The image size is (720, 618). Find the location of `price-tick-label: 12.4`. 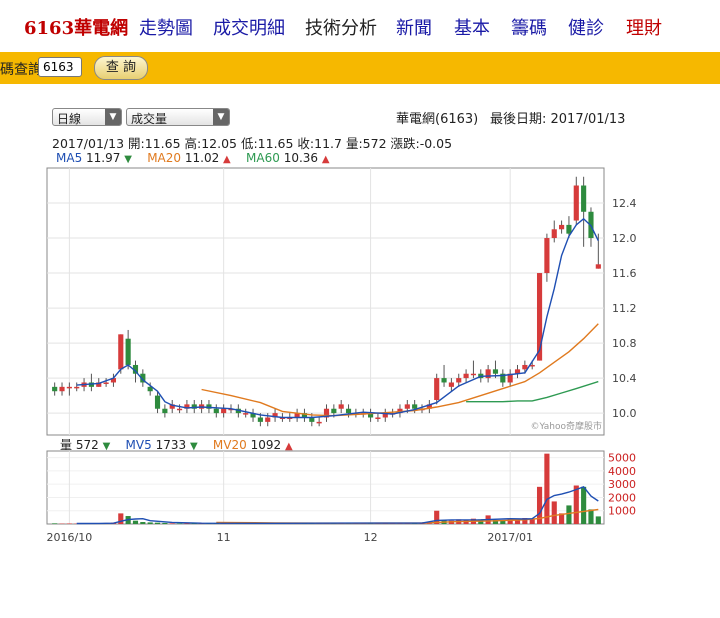

price-tick-label: 12.4 is located at coordinates (624, 203).